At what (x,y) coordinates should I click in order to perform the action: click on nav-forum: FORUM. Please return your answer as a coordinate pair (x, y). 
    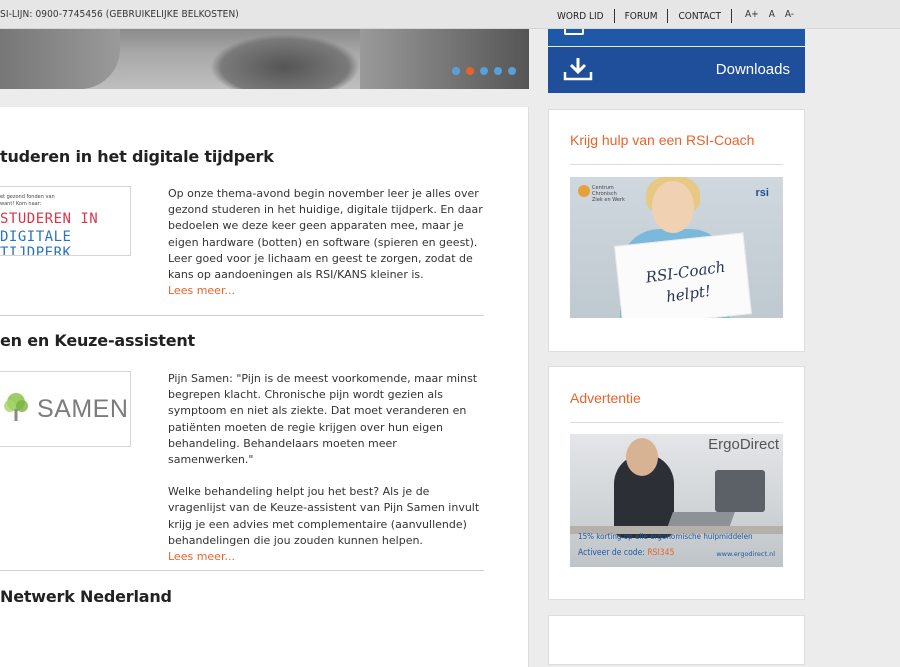
    Looking at the image, I should click on (641, 16).